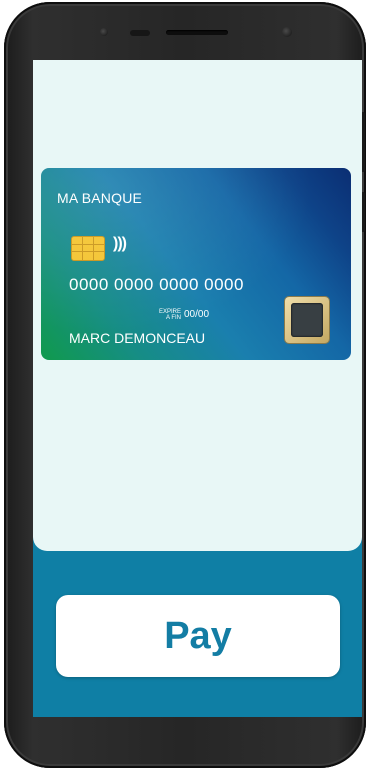 This screenshot has height=771, width=371. I want to click on contactless-icon: ))), so click(120, 243).